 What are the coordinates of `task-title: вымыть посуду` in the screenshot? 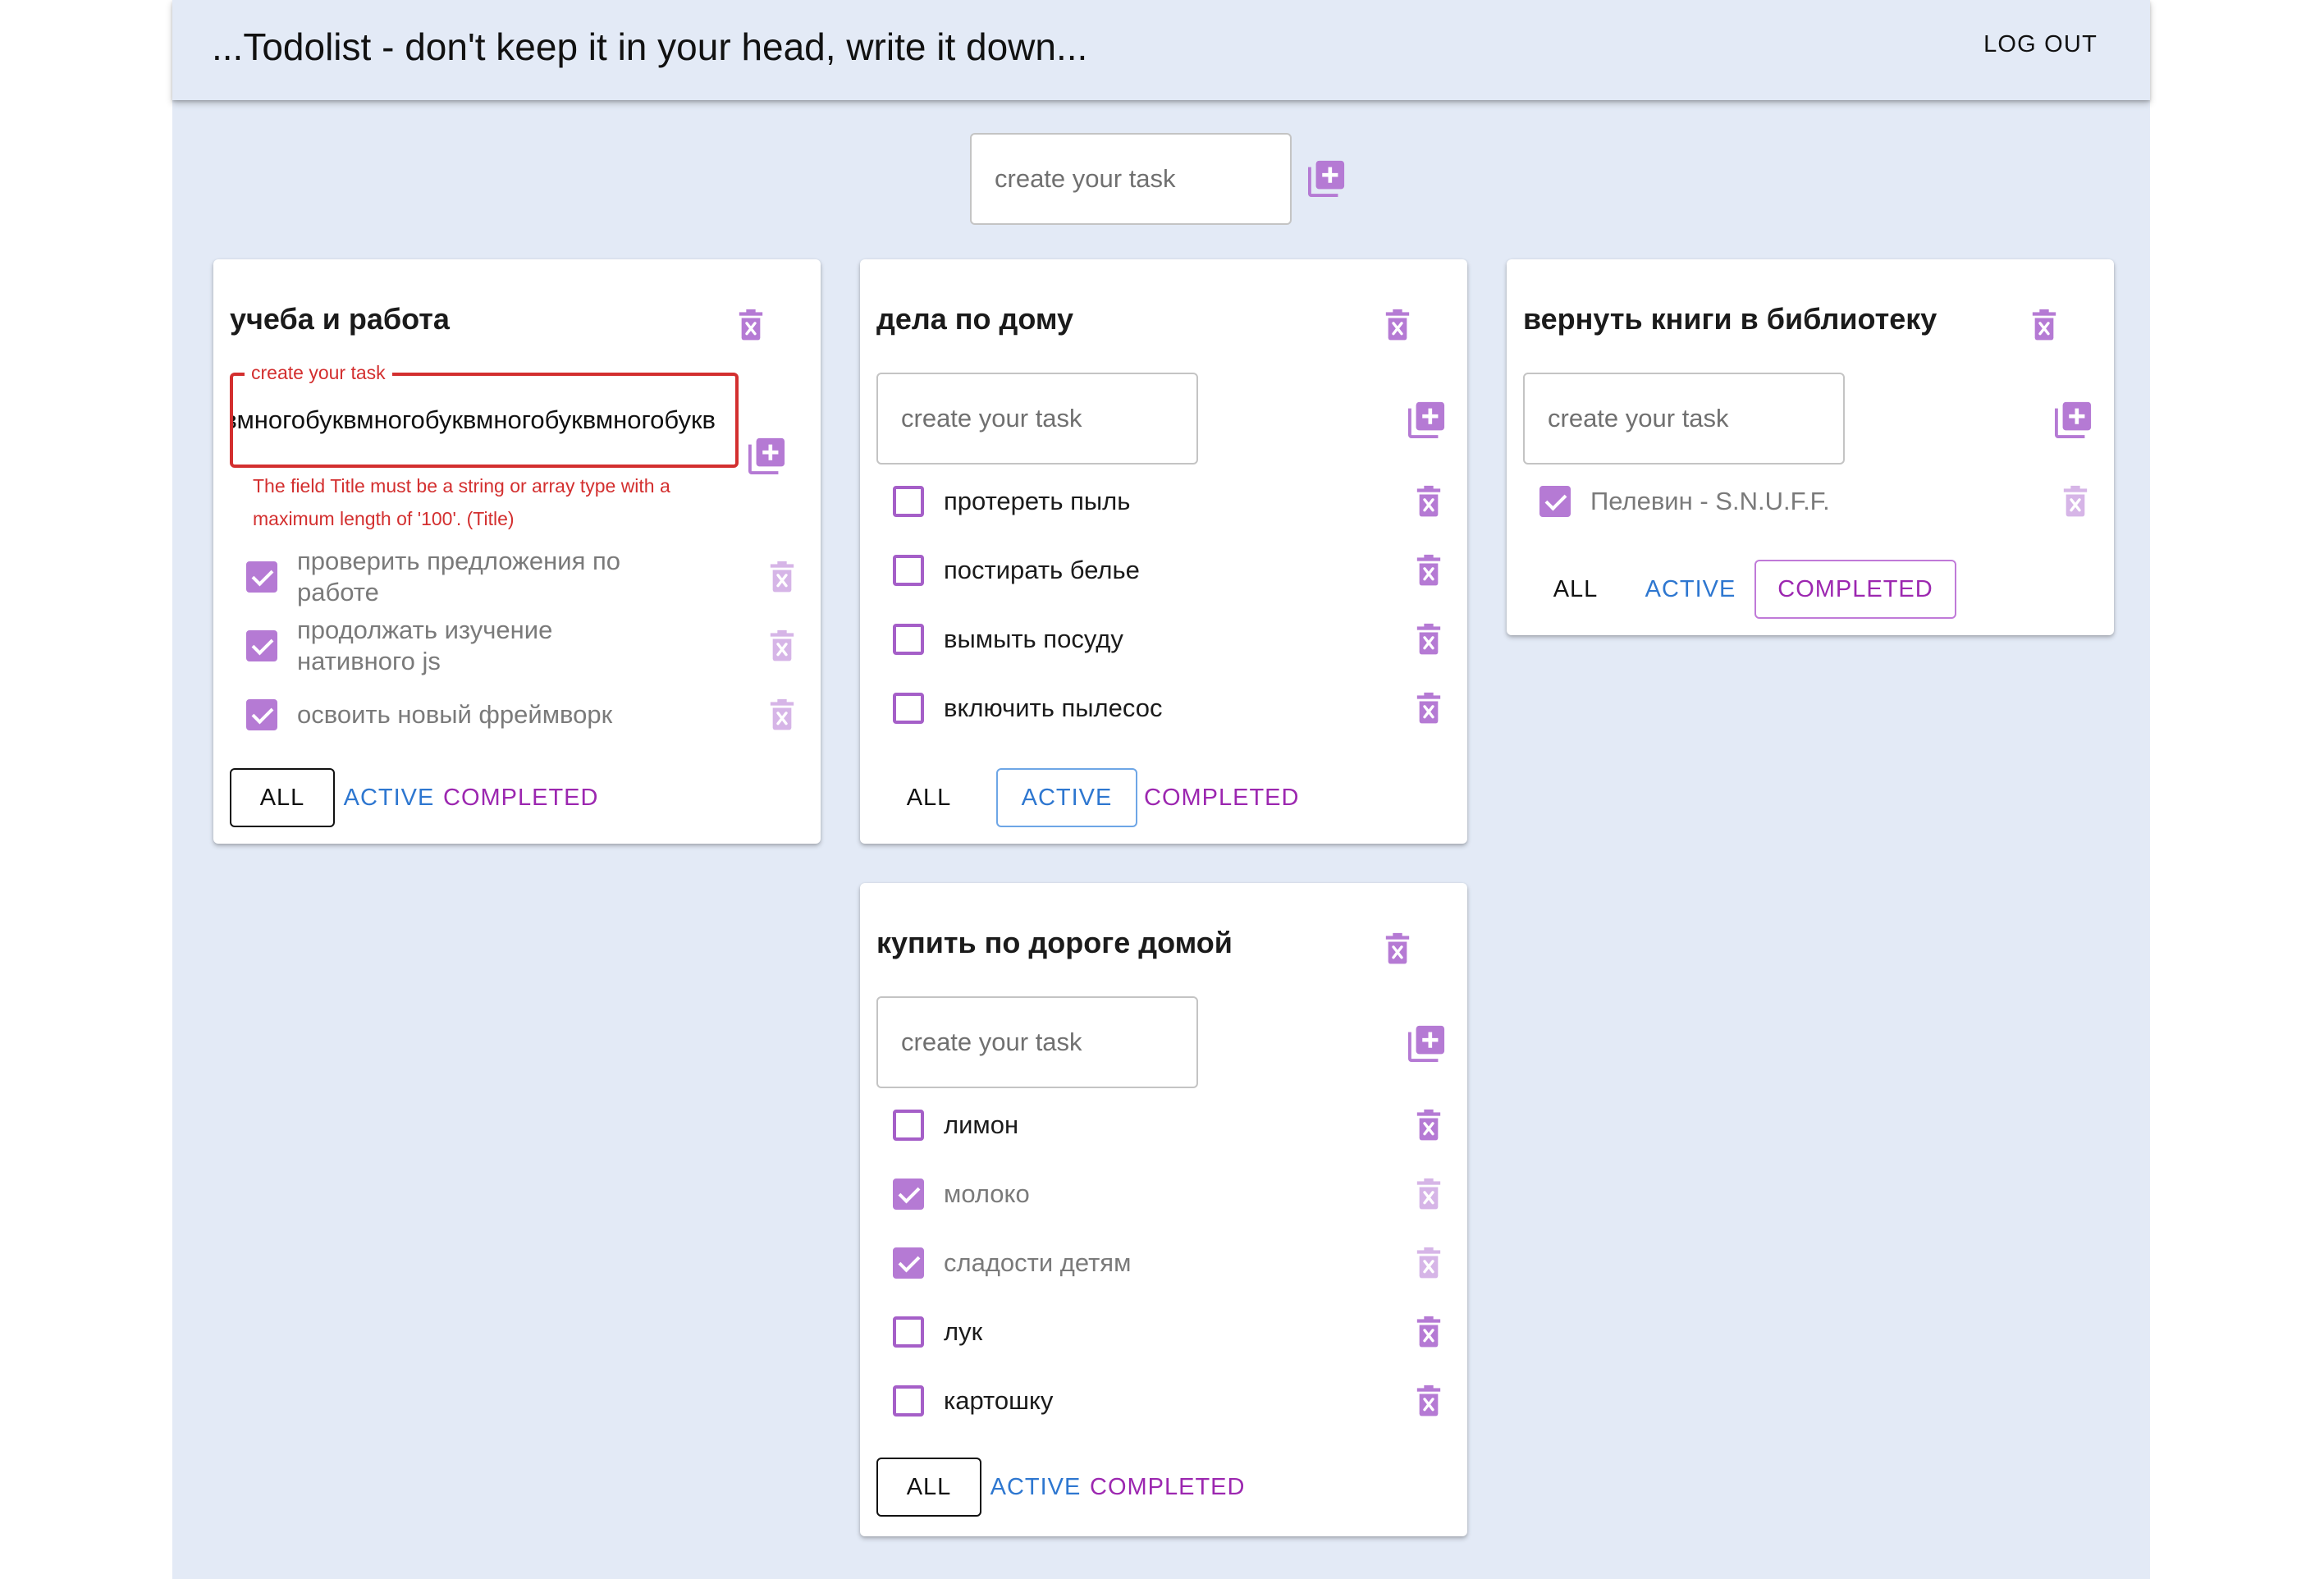 It's located at (1124, 639).